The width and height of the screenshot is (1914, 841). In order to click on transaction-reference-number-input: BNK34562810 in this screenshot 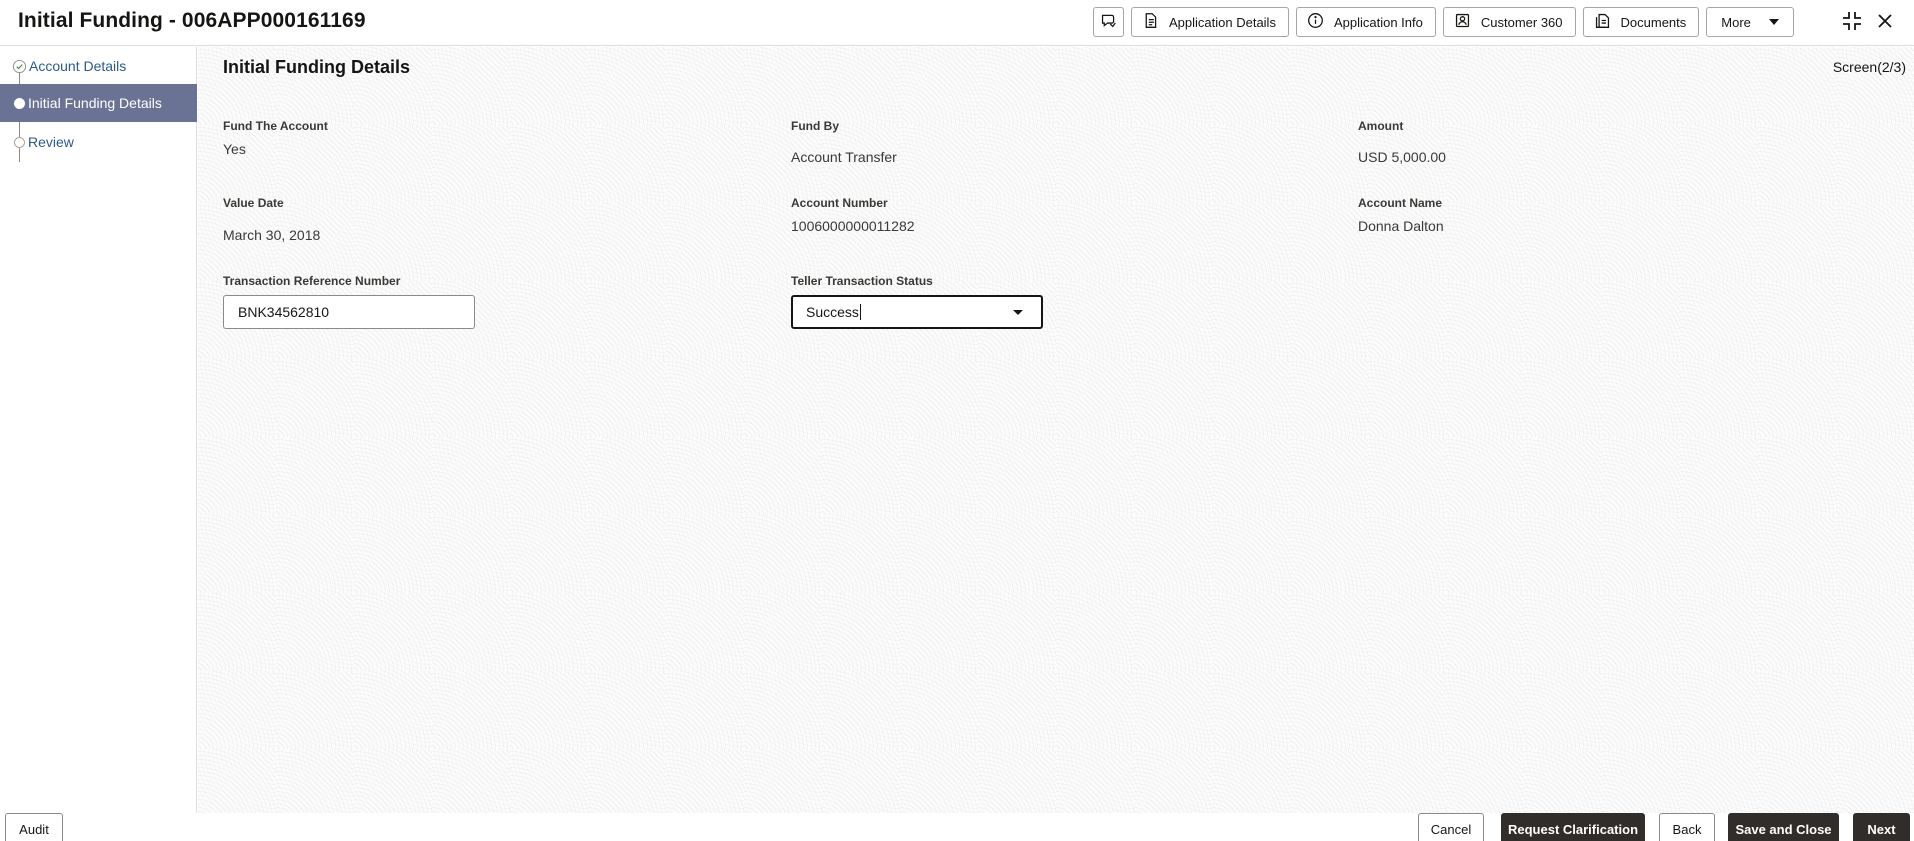, I will do `click(349, 312)`.